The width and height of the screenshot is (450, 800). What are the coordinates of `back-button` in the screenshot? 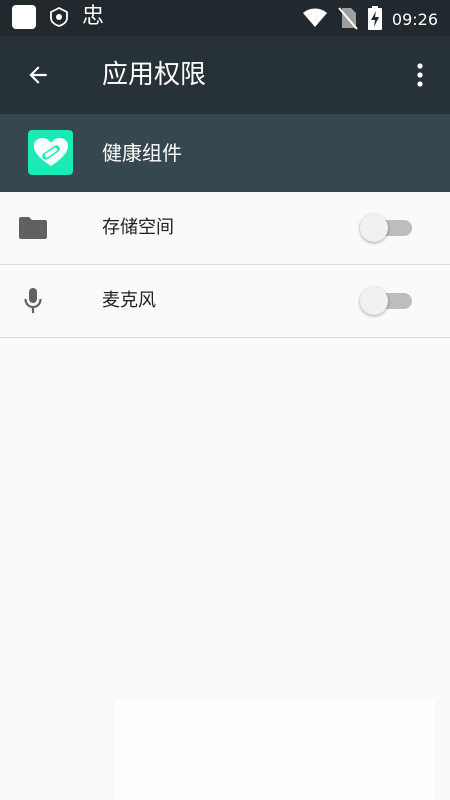 It's located at (38, 75).